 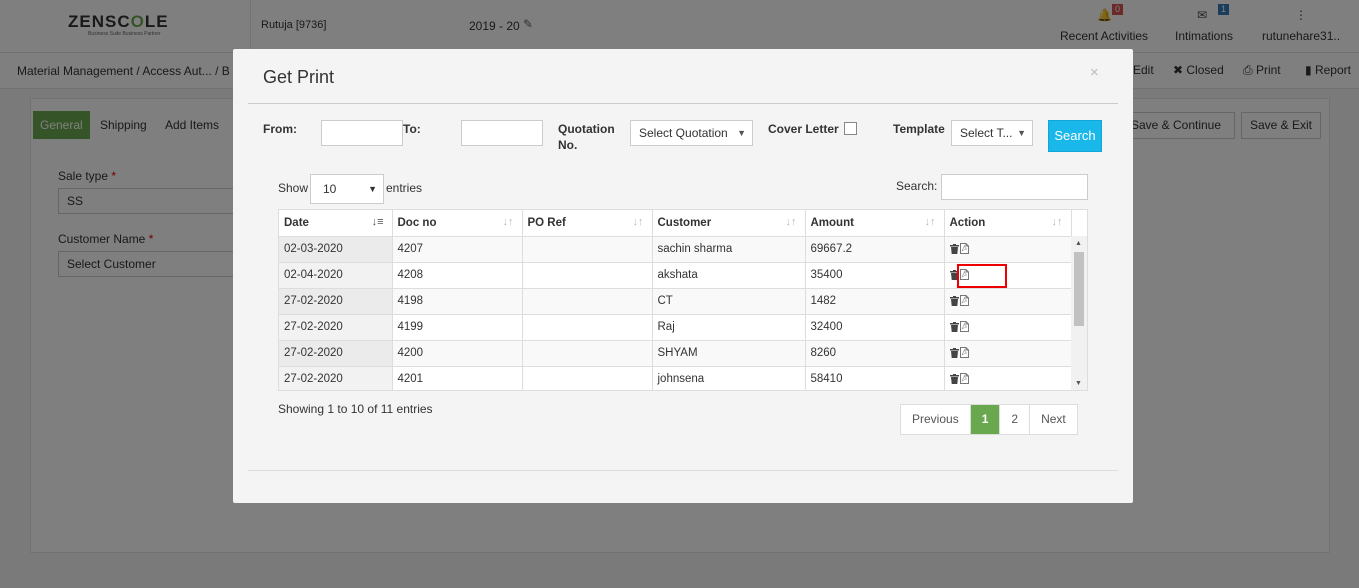 I want to click on template-label: Template, so click(x=919, y=129).